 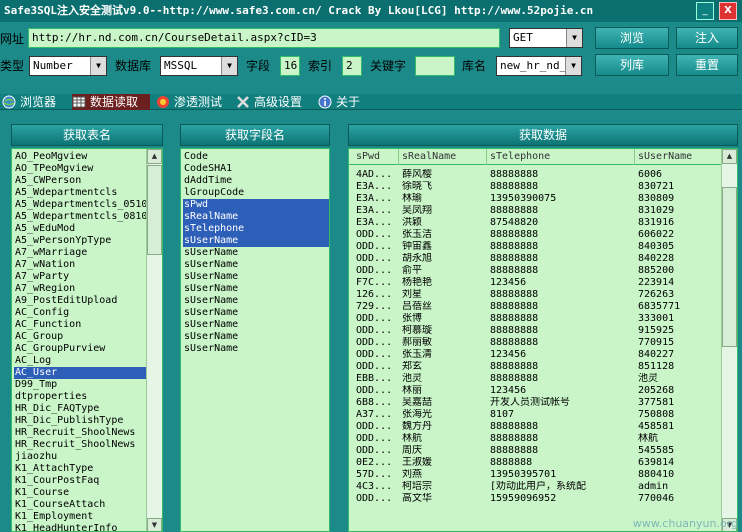 I want to click on table-list-item: K1_AttachType, so click(x=80, y=469).